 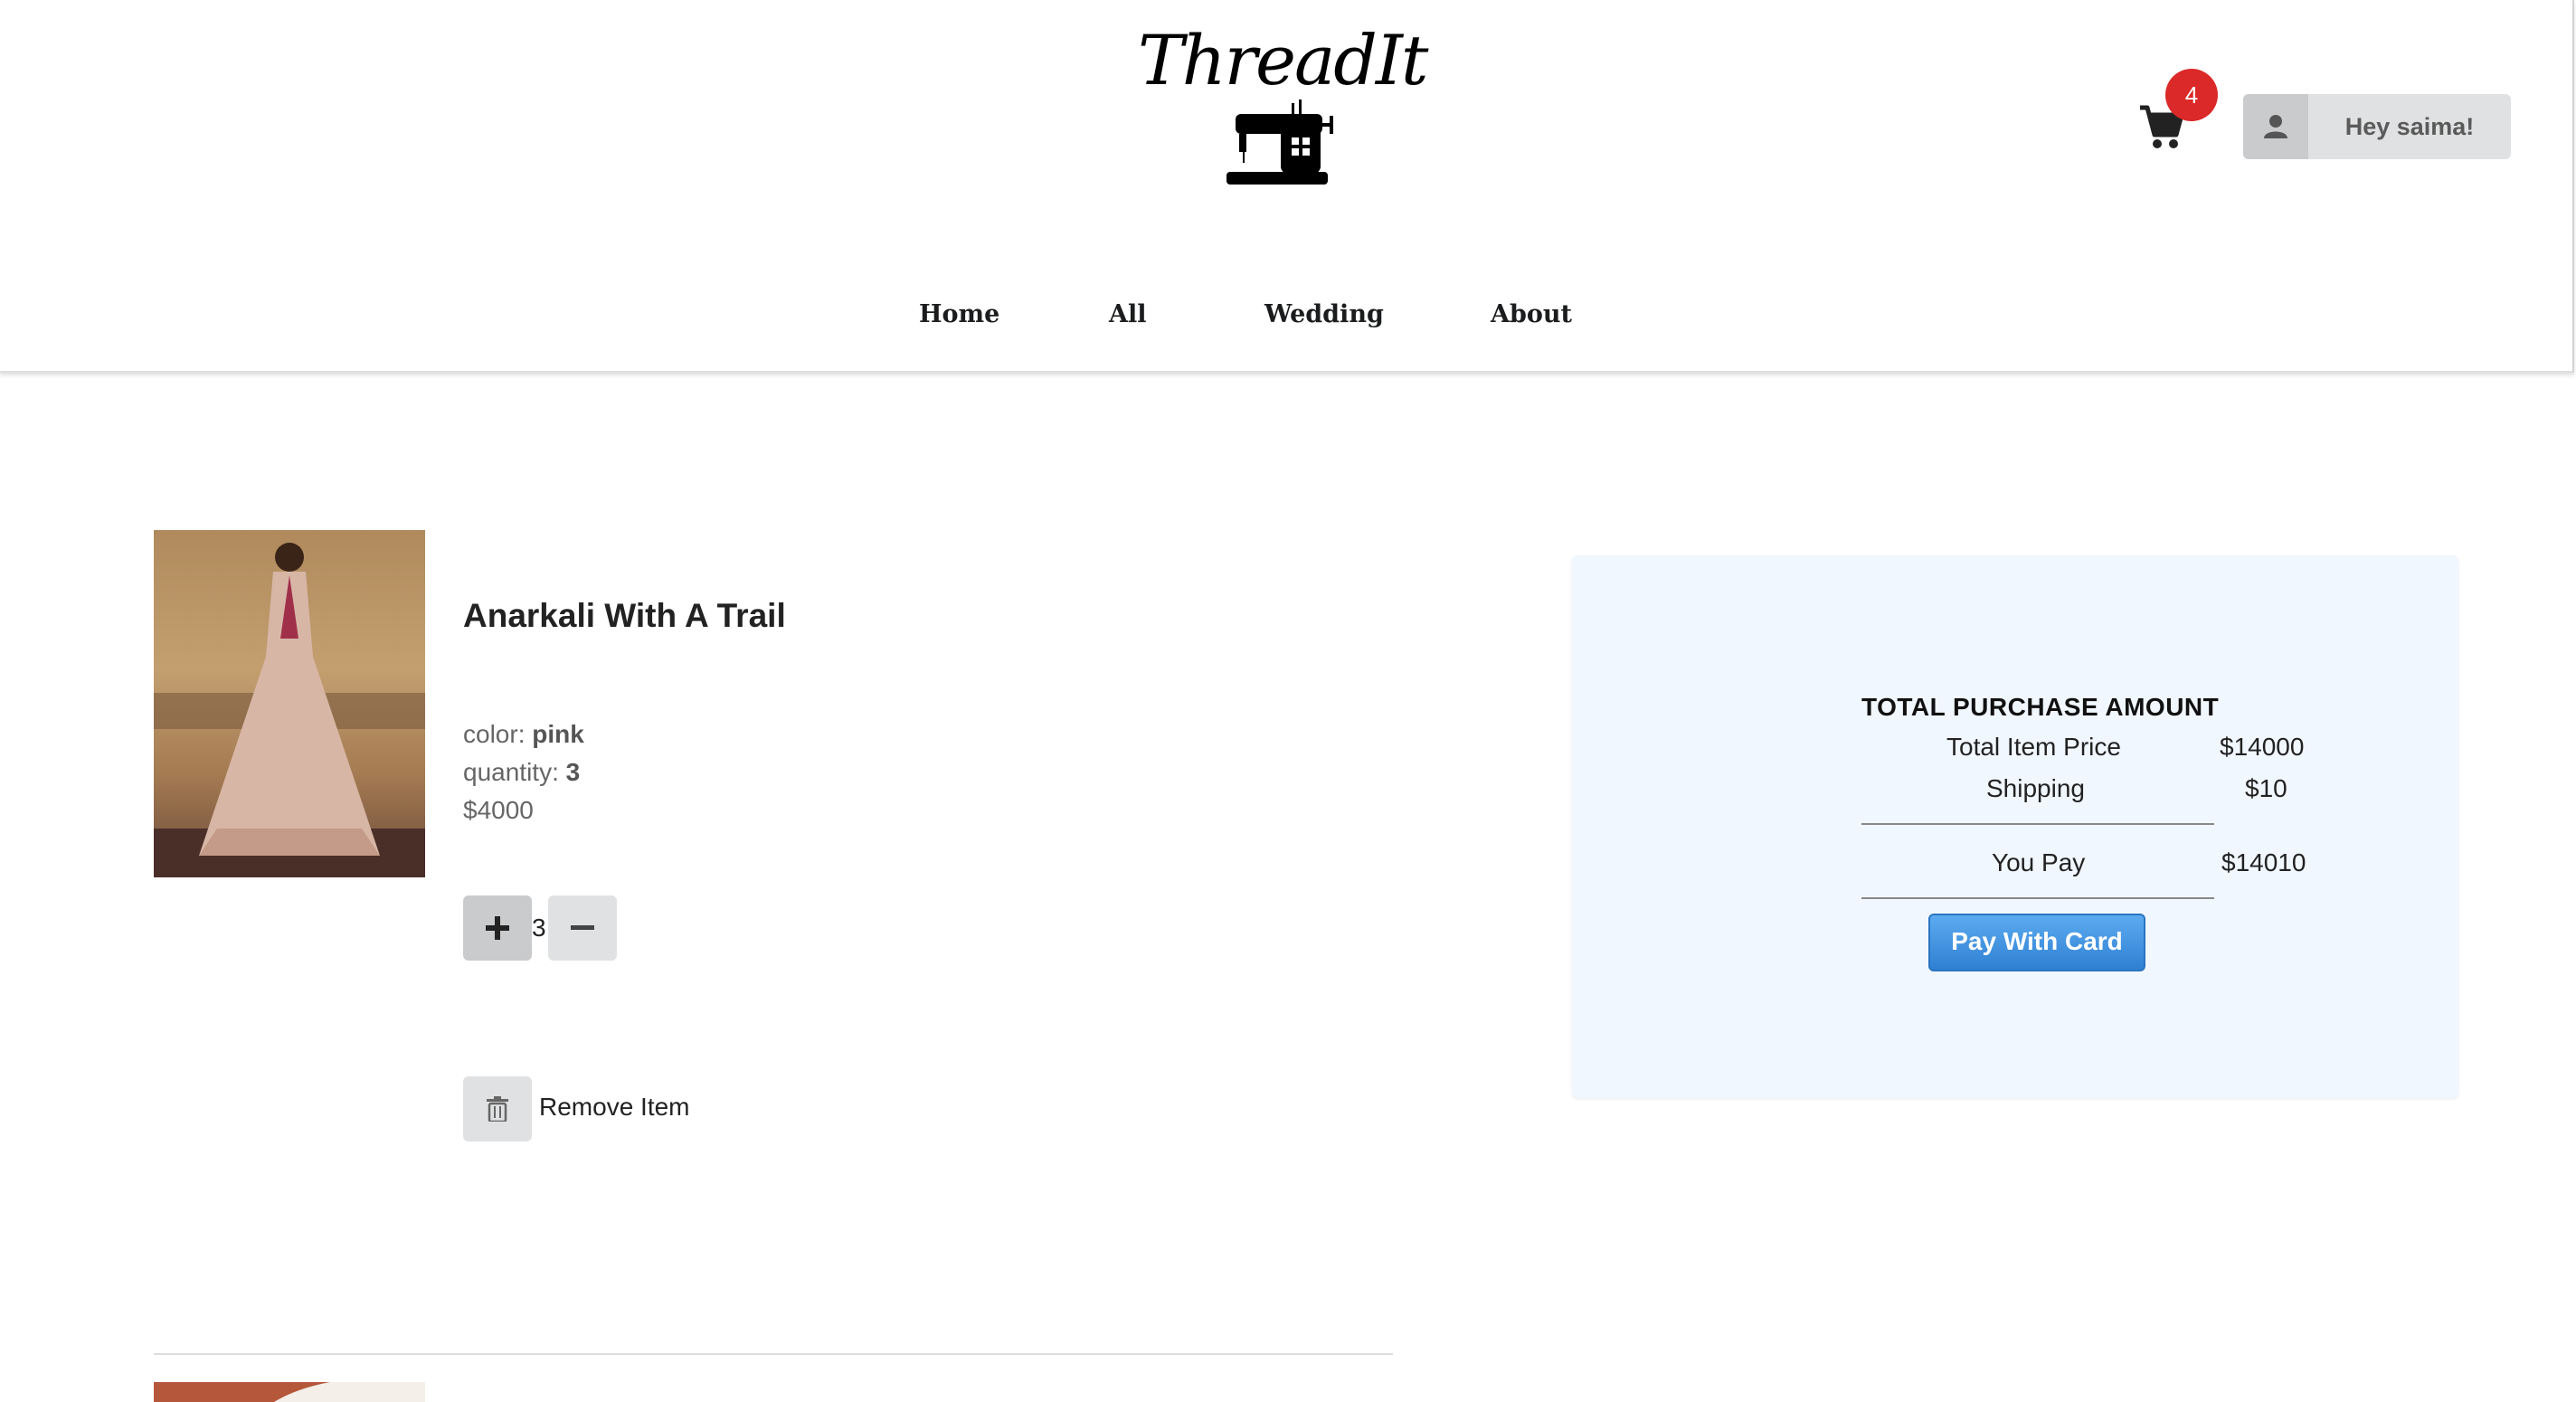 What do you see at coordinates (2263, 862) in the screenshot?
I see `you-pay-value: $14010` at bounding box center [2263, 862].